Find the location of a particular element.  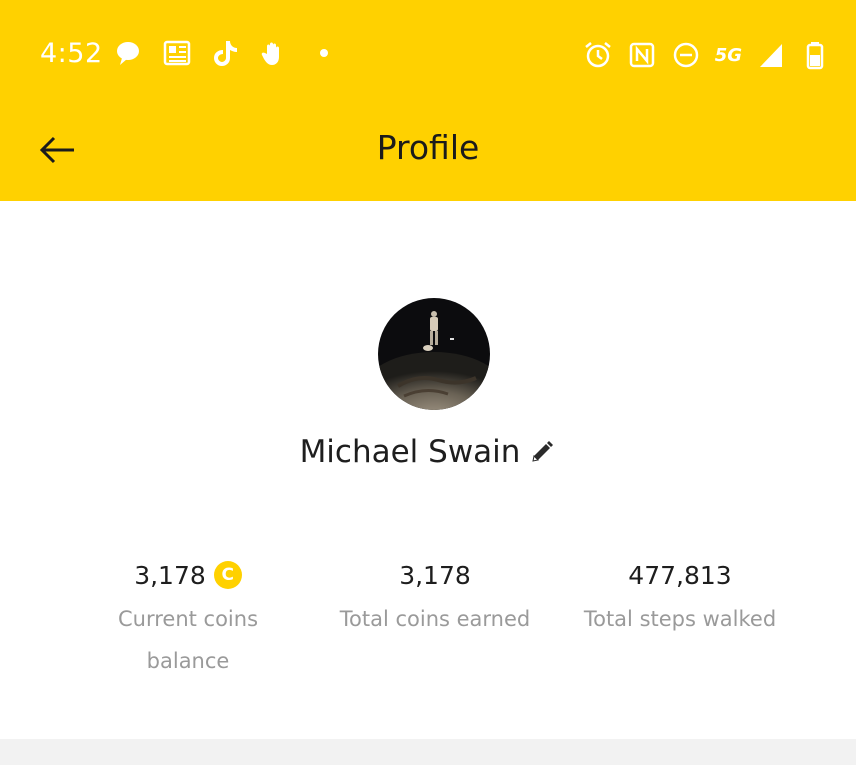

battery-icon is located at coordinates (815, 56).